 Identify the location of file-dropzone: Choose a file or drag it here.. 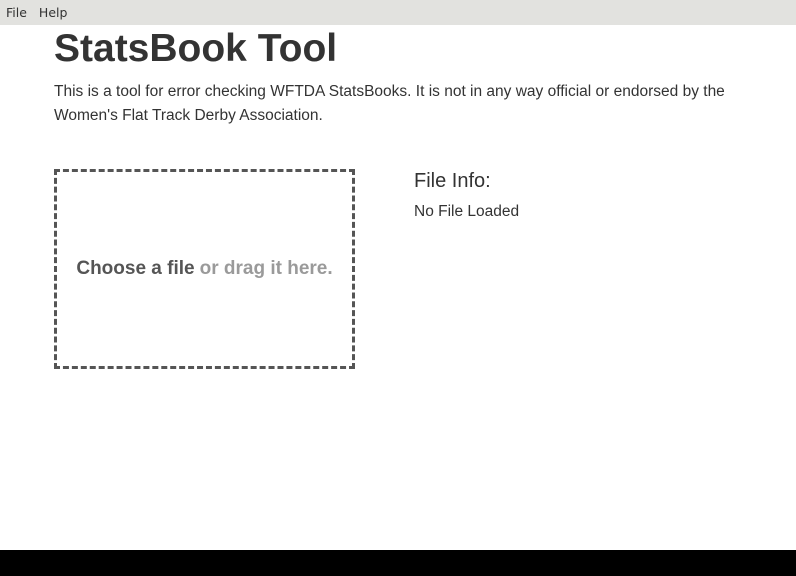
(204, 269).